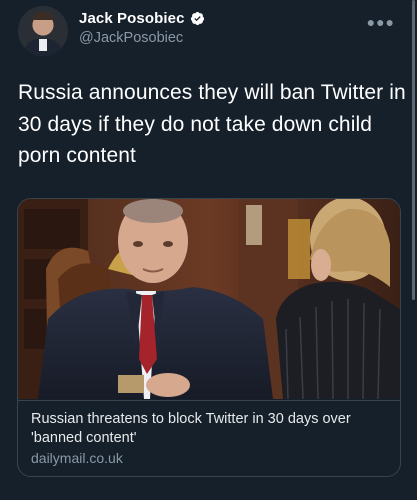 The image size is (417, 500). What do you see at coordinates (142, 38) in the screenshot?
I see `author-handle: @JackPosobiec` at bounding box center [142, 38].